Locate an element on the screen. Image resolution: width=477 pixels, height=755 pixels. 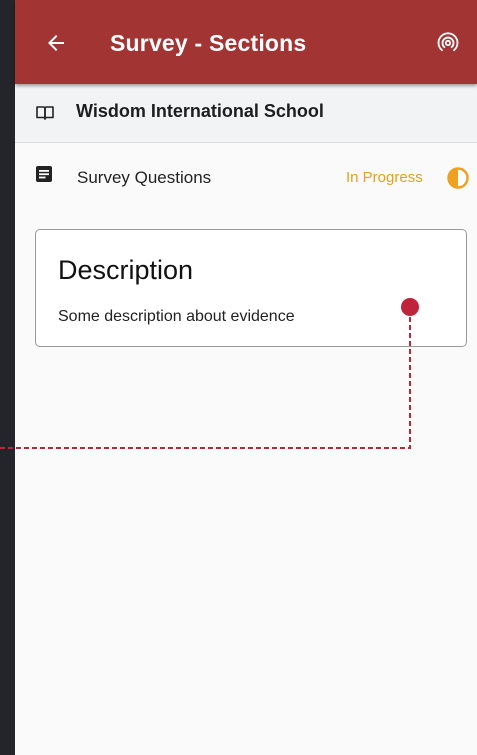
page-title: Survey - Sections is located at coordinates (208, 43).